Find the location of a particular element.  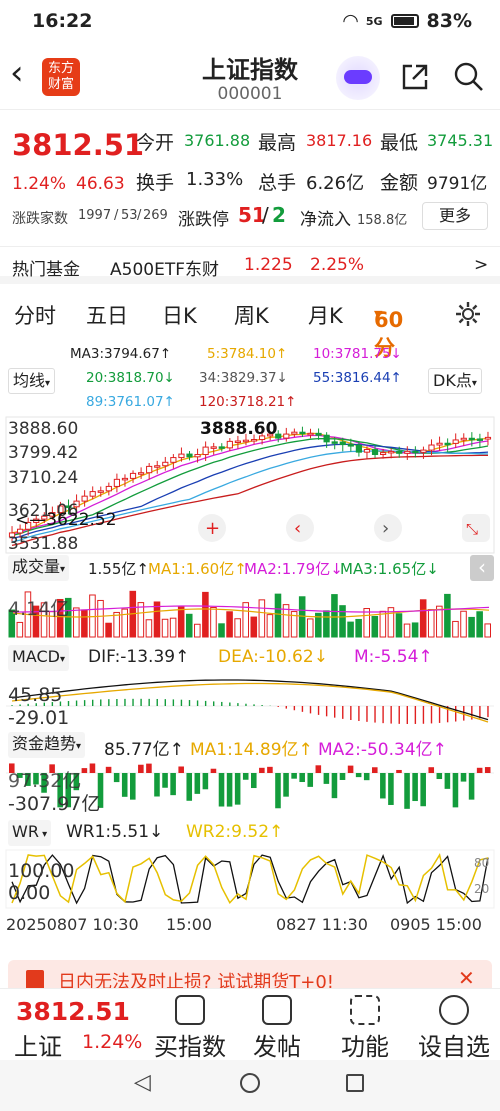

ma-item: 89:3761.07↑ is located at coordinates (130, 402).